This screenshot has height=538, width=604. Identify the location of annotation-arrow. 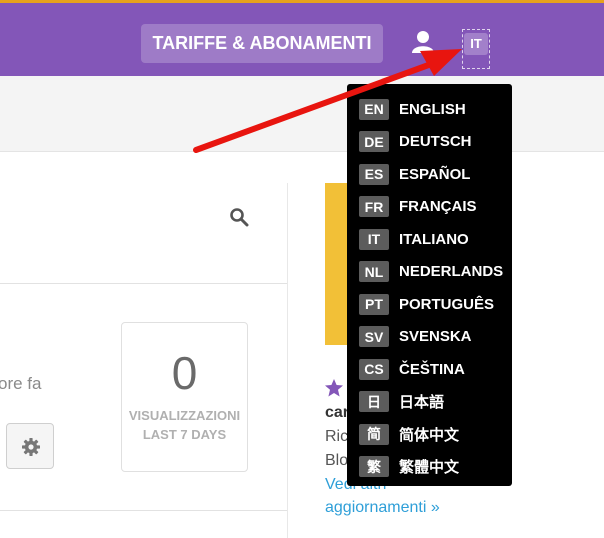
(327, 101).